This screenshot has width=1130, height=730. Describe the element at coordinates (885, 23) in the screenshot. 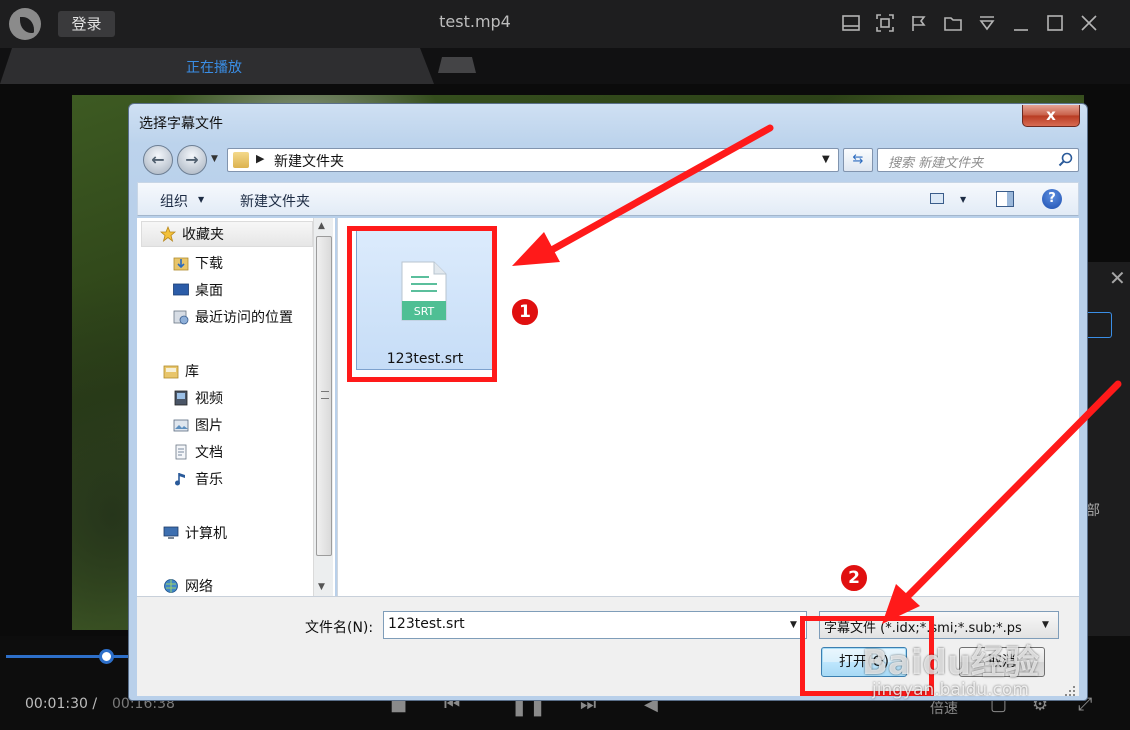

I see `screenshot-icon` at that location.